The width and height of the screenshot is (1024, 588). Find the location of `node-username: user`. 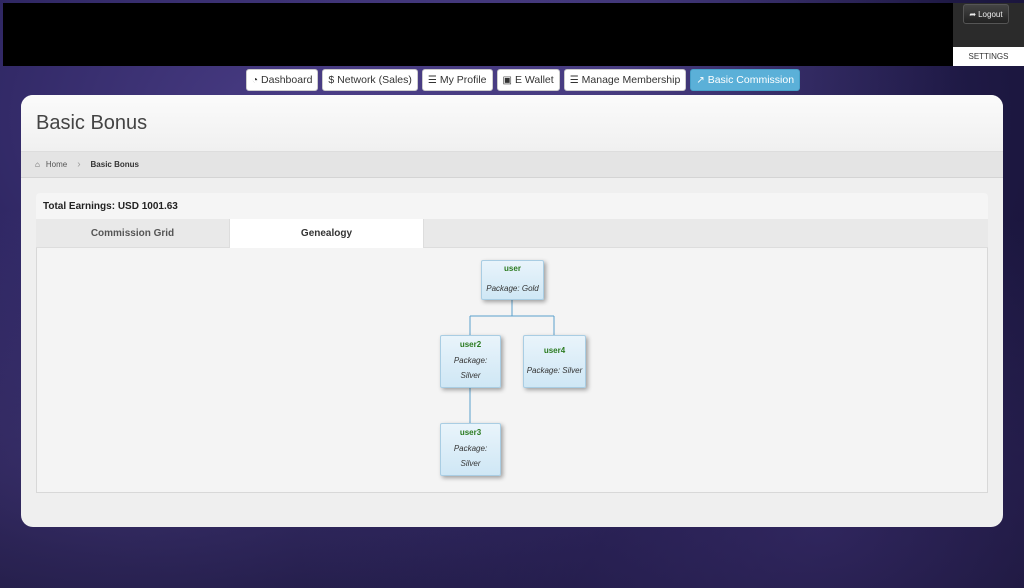

node-username: user is located at coordinates (512, 268).